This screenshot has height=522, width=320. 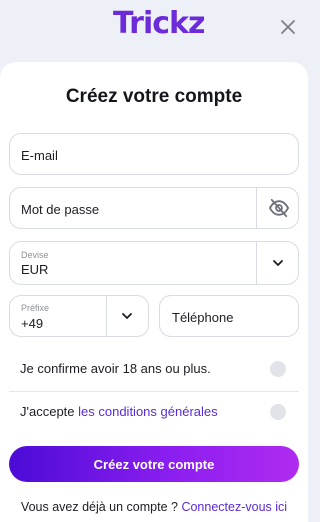 I want to click on password-field: Mot de passe, so click(x=154, y=208).